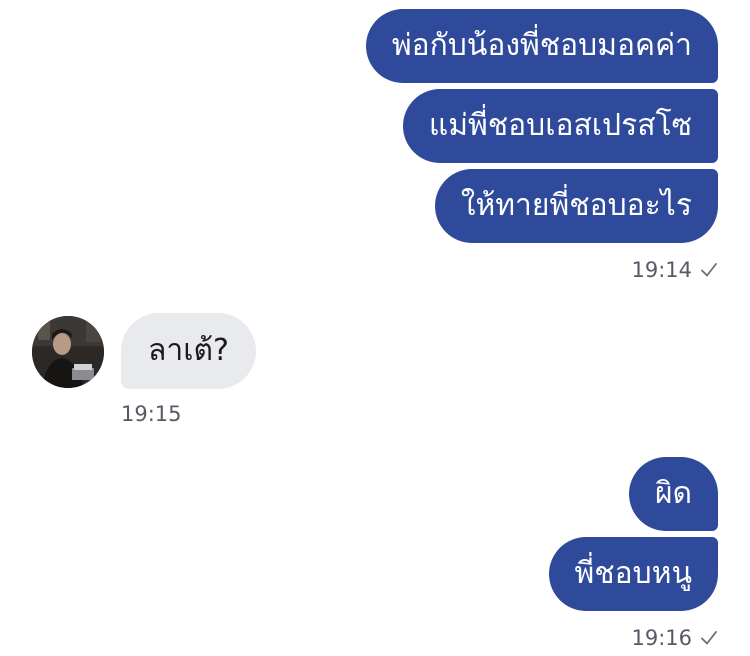  What do you see at coordinates (661, 270) in the screenshot?
I see `timestamp-text: 19:14` at bounding box center [661, 270].